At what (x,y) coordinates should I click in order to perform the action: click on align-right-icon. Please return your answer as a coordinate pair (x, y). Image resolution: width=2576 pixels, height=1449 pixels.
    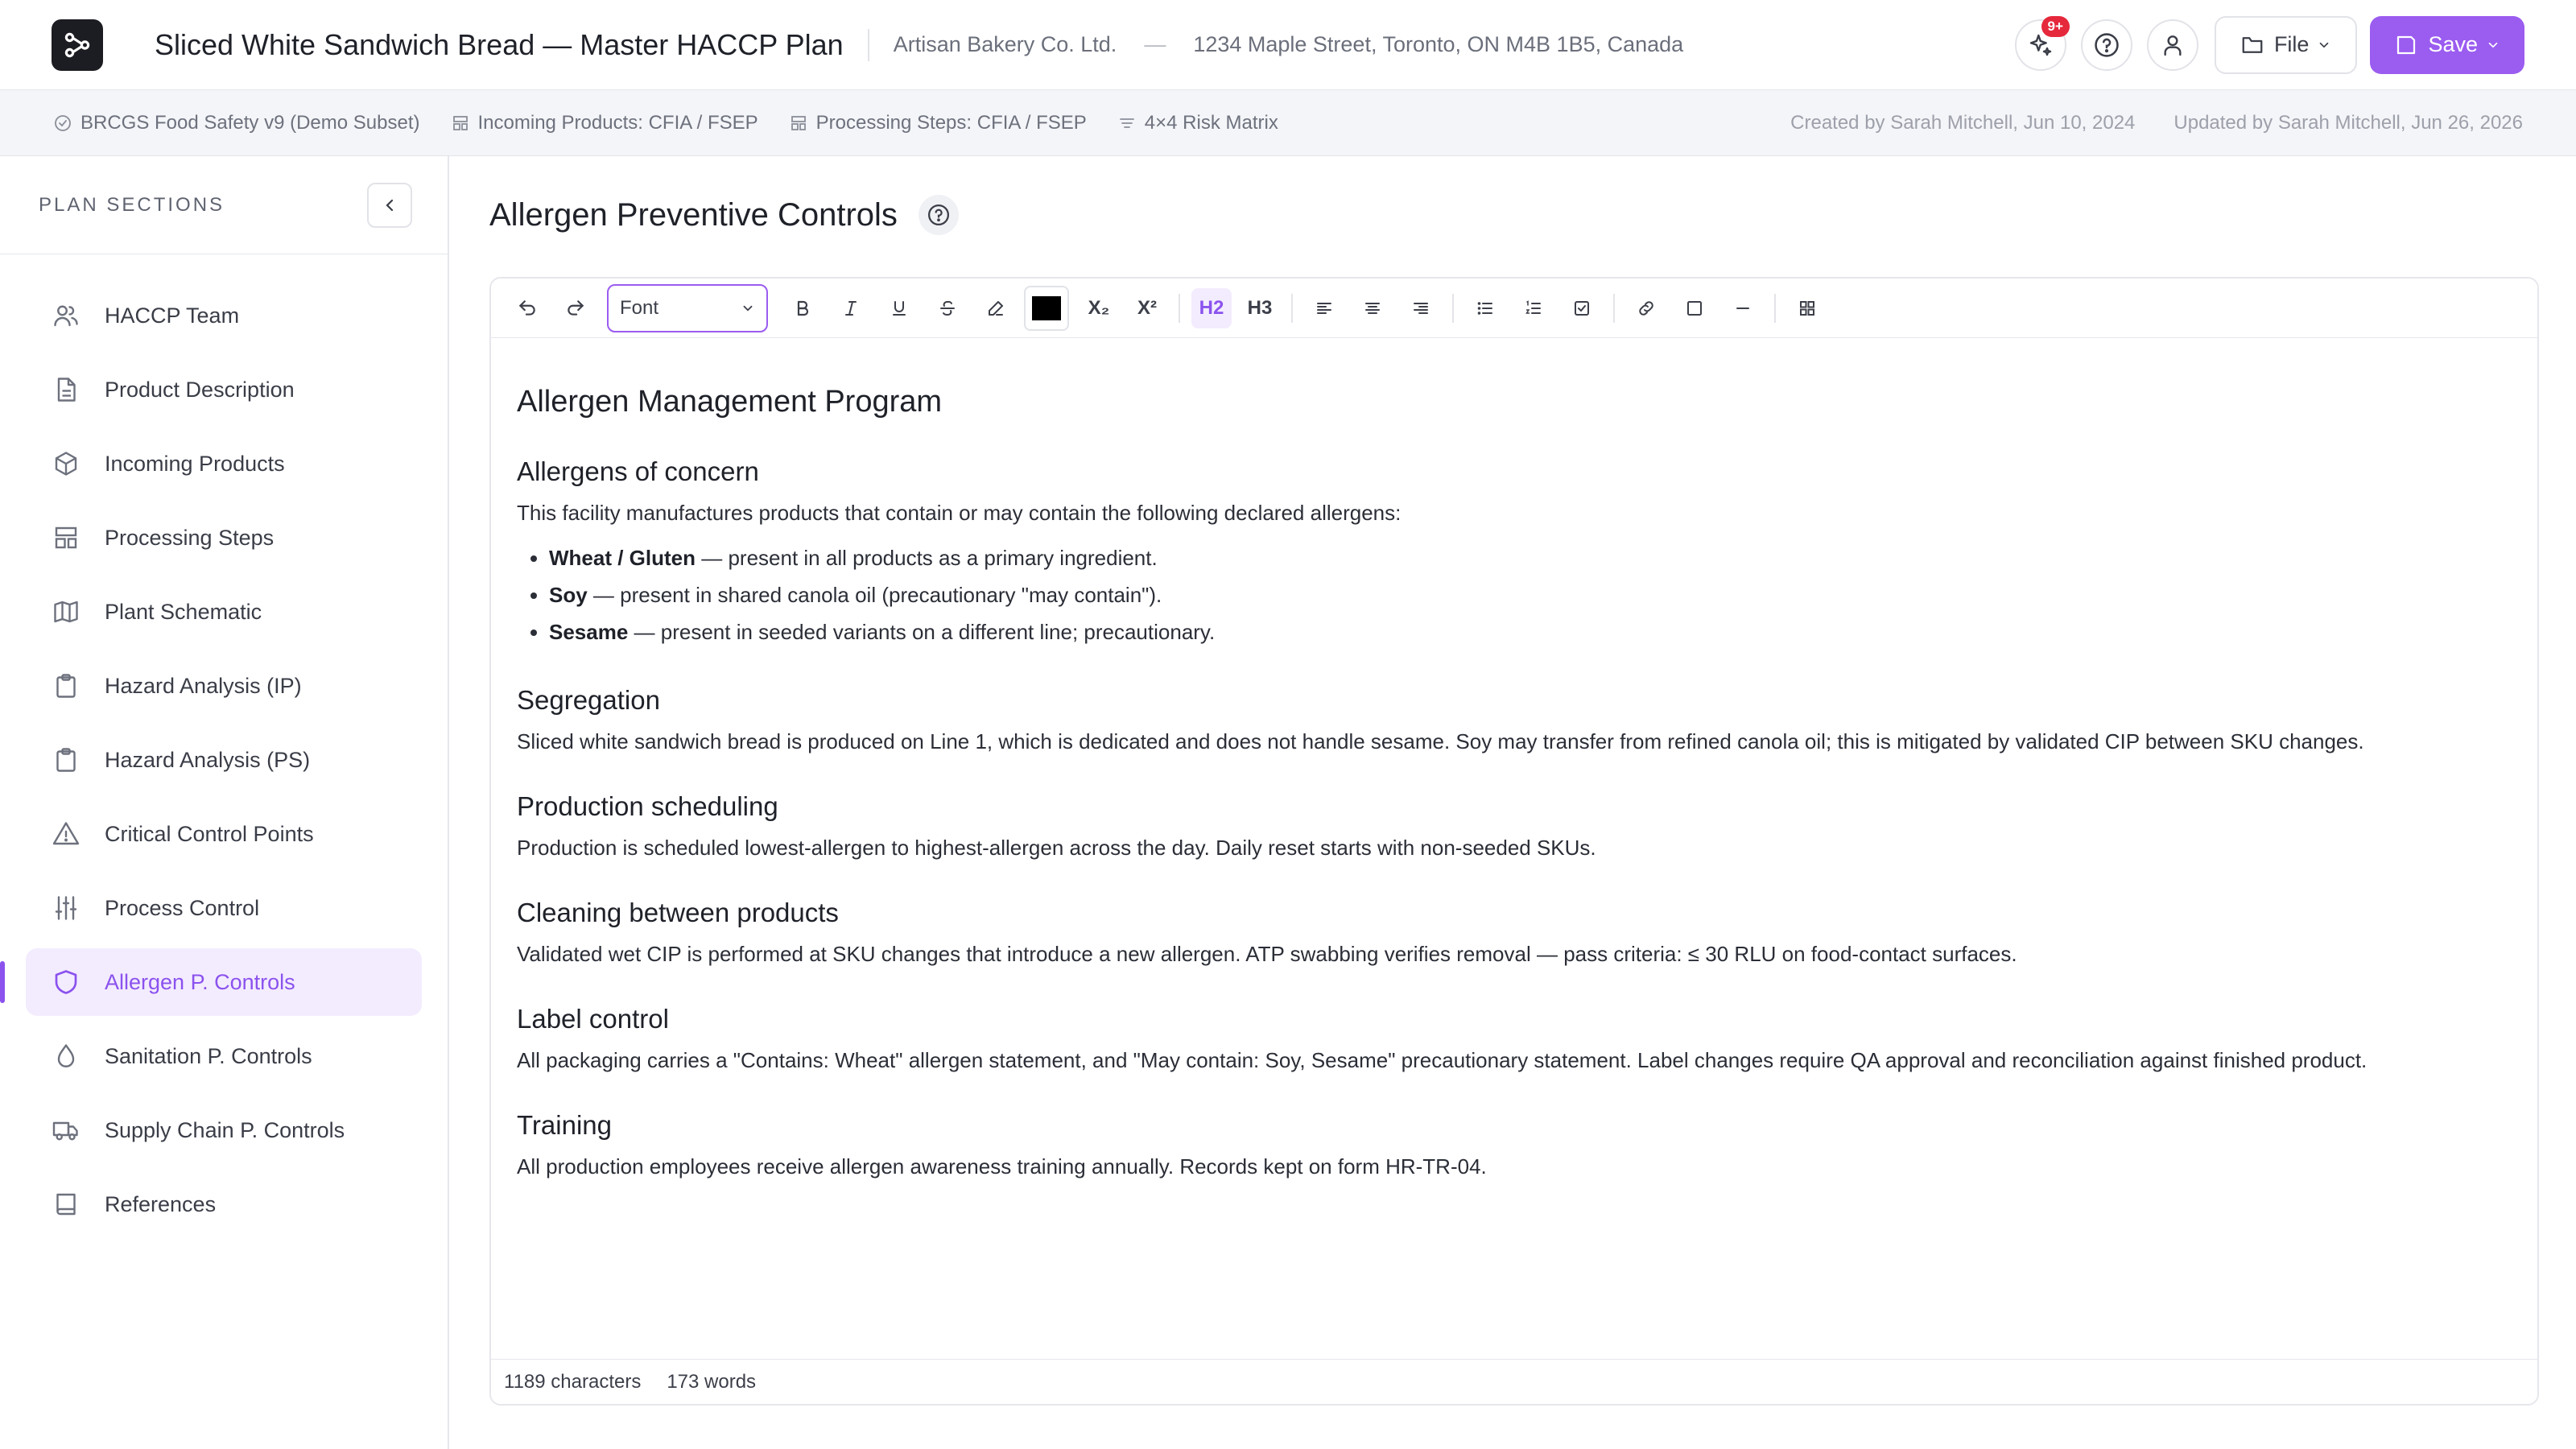
    Looking at the image, I should click on (1421, 308).